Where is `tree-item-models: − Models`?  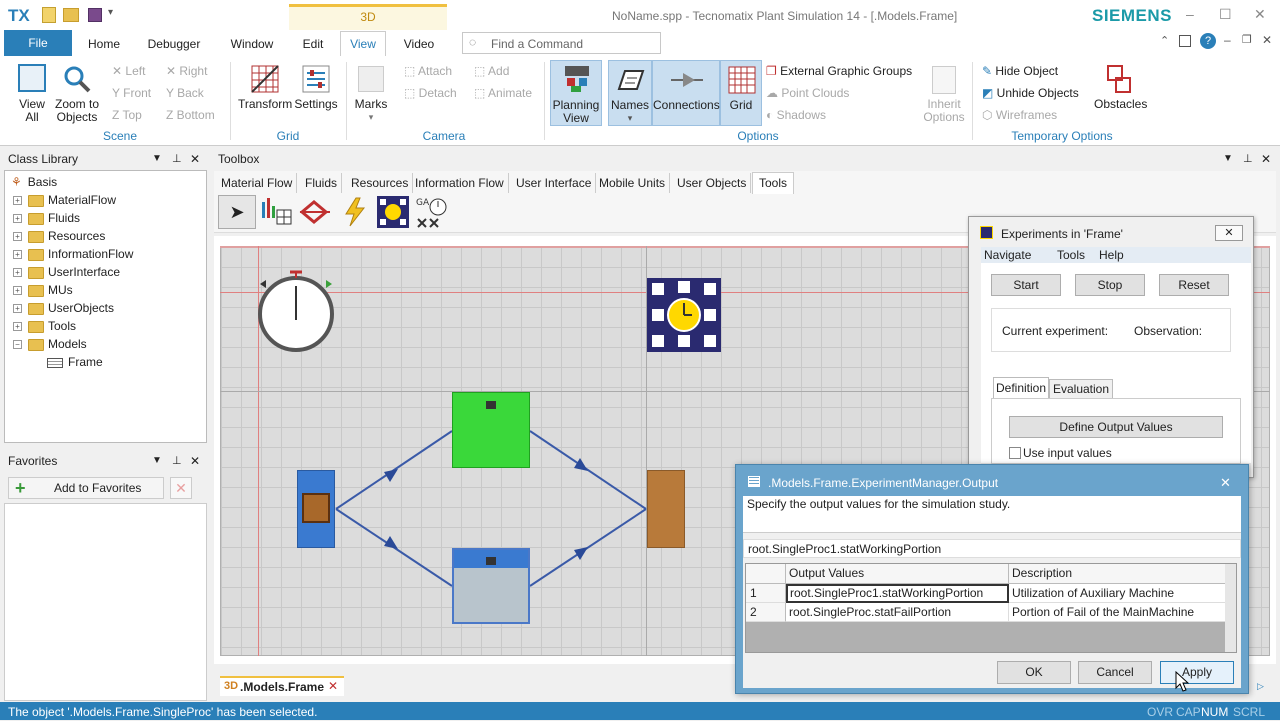
tree-item-models: − Models is located at coordinates (50, 344).